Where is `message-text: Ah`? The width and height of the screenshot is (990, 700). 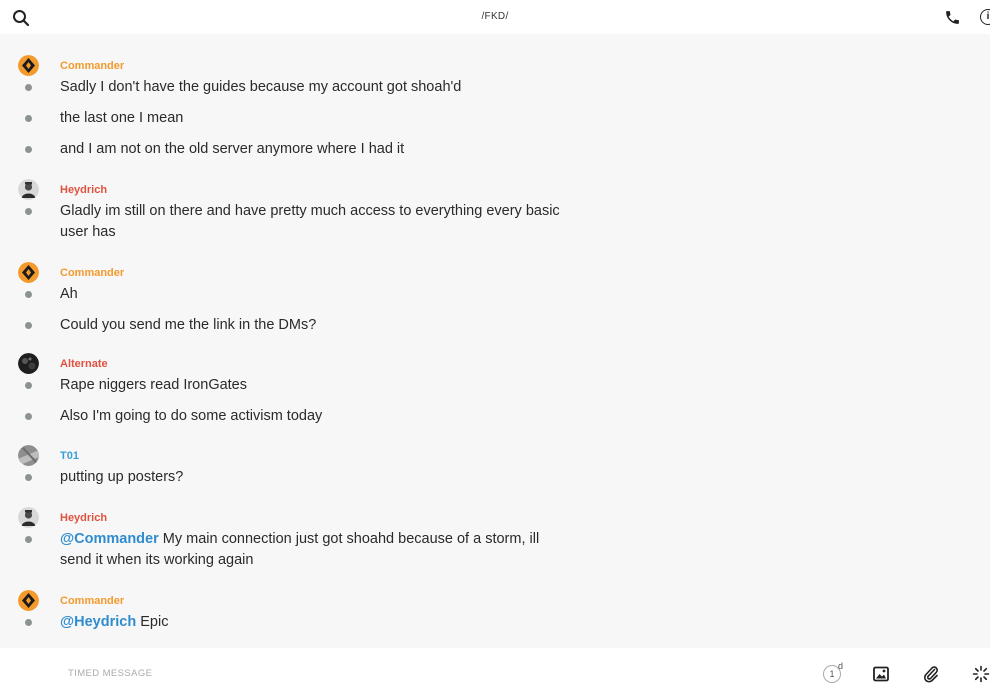 message-text: Ah is located at coordinates (69, 294).